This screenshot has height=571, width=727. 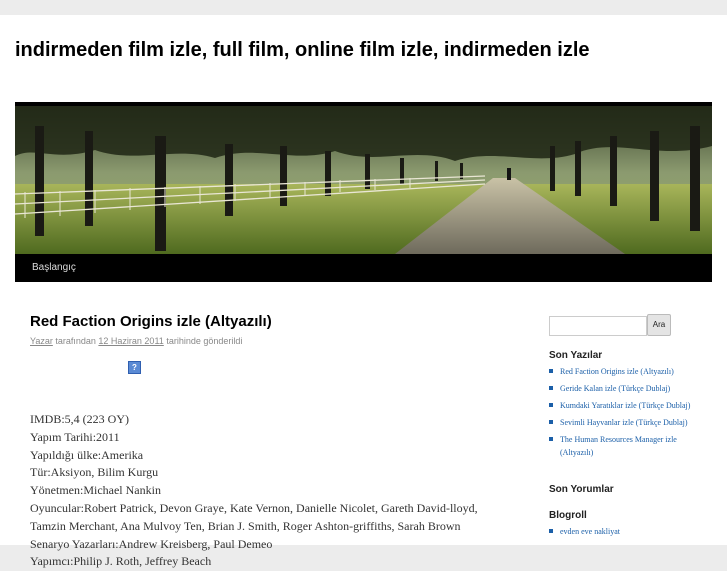 What do you see at coordinates (54, 267) in the screenshot?
I see `nav-item-home: Başlangıç` at bounding box center [54, 267].